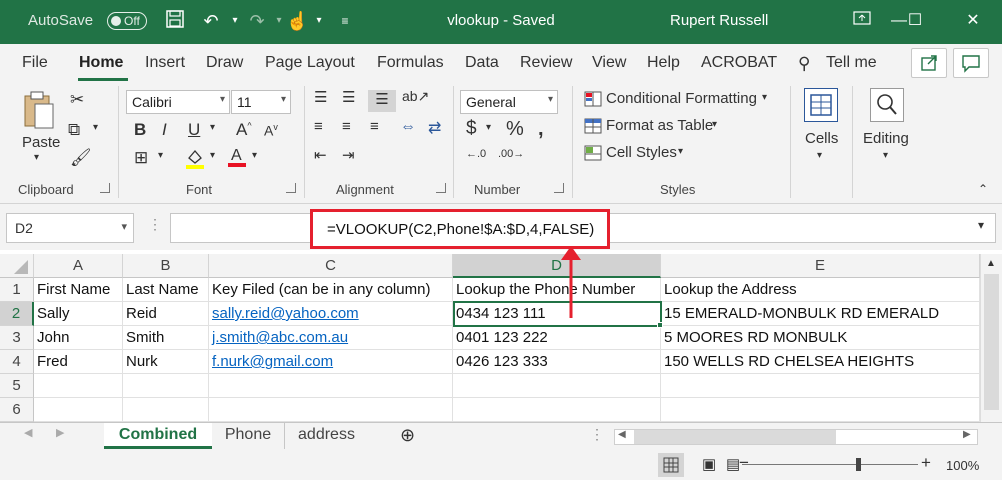 Image resolution: width=1002 pixels, height=480 pixels. What do you see at coordinates (511, 154) in the screenshot?
I see `decrease-decimal-icon: .00→` at bounding box center [511, 154].